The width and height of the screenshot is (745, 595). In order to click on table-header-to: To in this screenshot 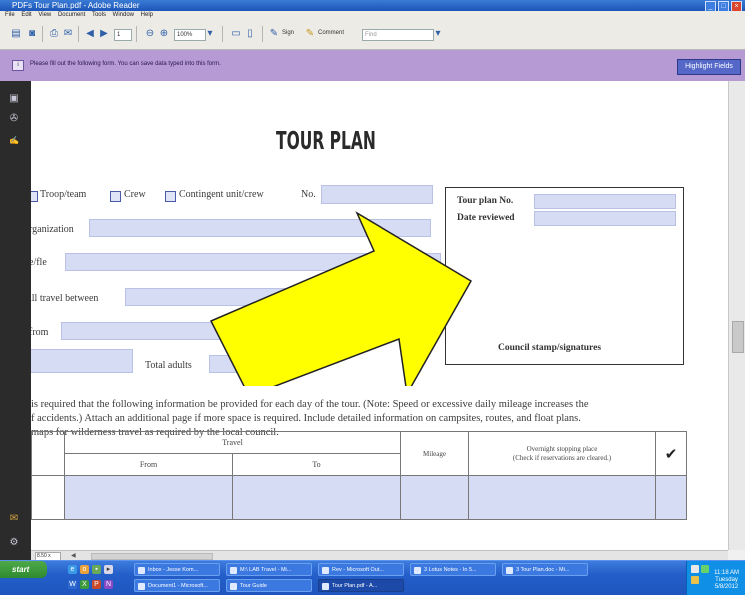, I will do `click(316, 464)`.